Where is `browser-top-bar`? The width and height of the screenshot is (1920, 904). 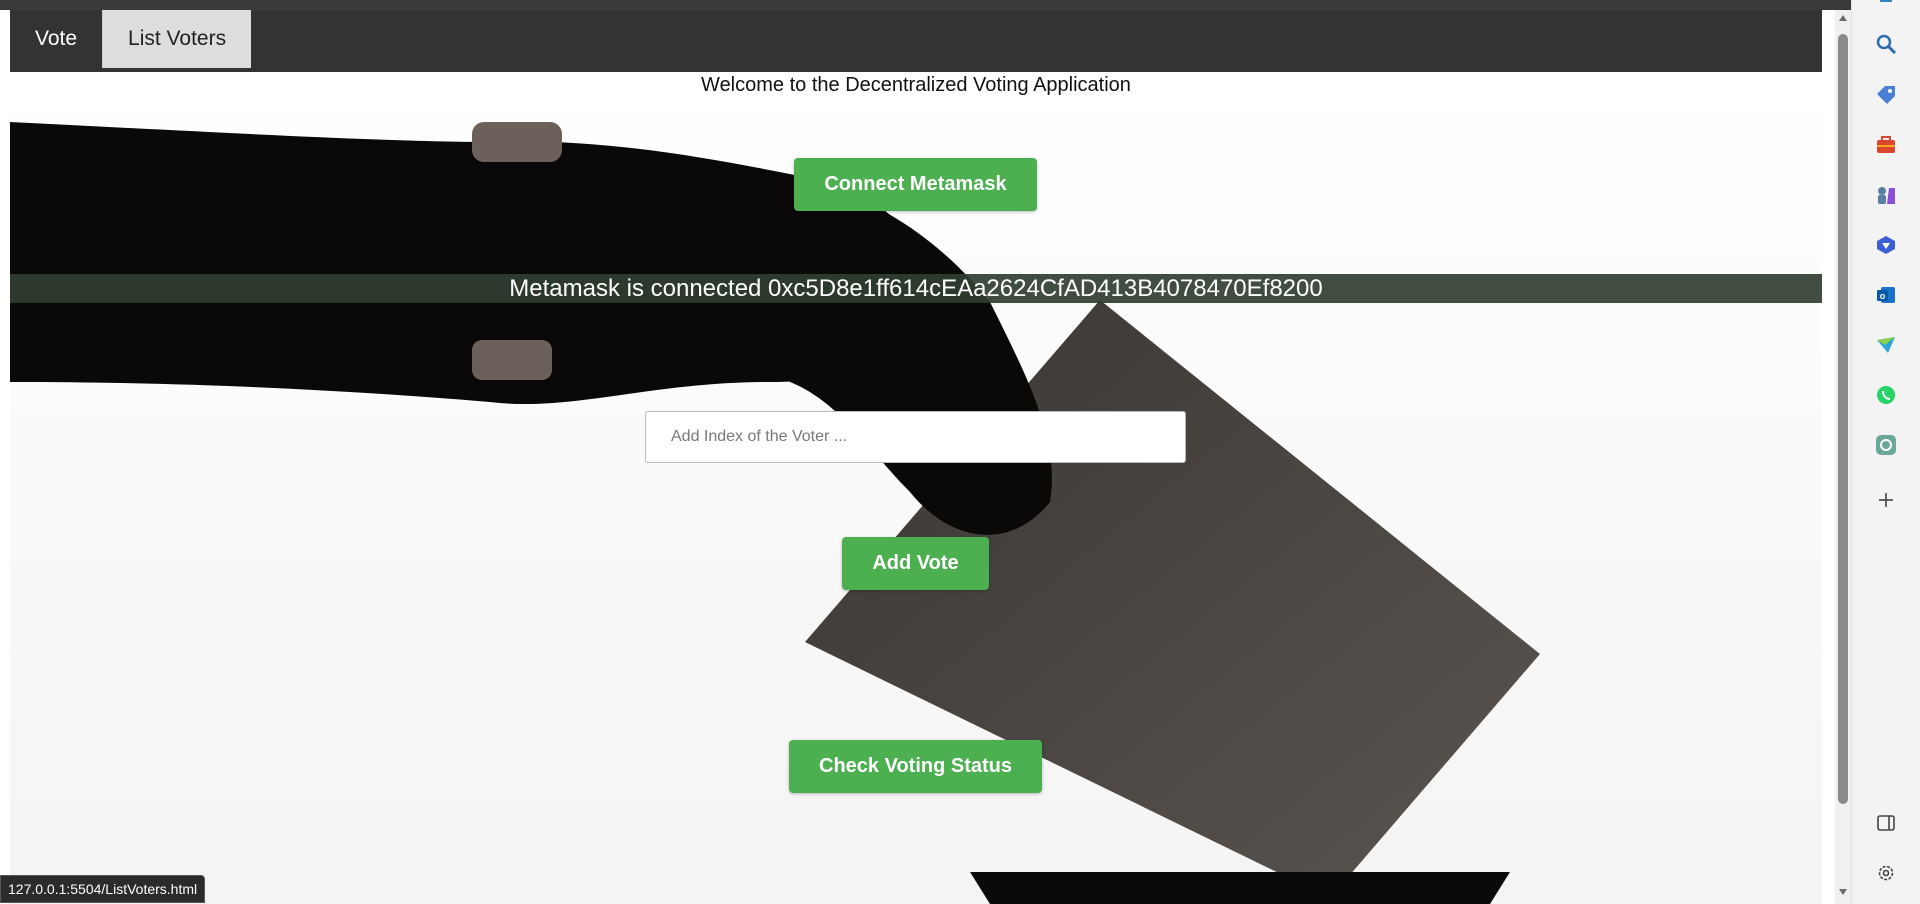 browser-top-bar is located at coordinates (960, 5).